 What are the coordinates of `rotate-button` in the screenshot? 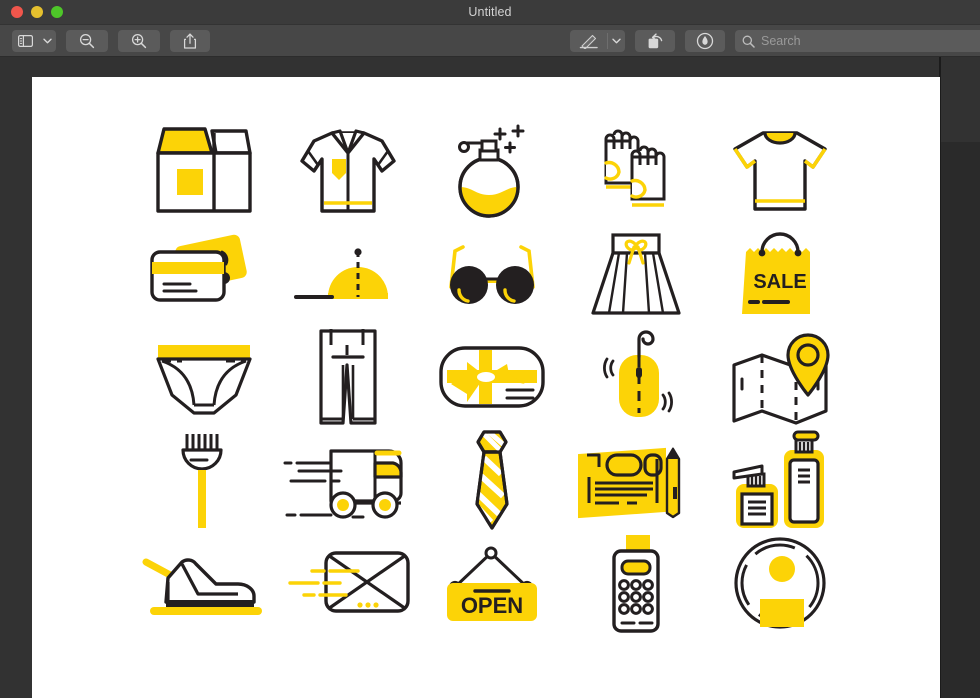 It's located at (655, 41).